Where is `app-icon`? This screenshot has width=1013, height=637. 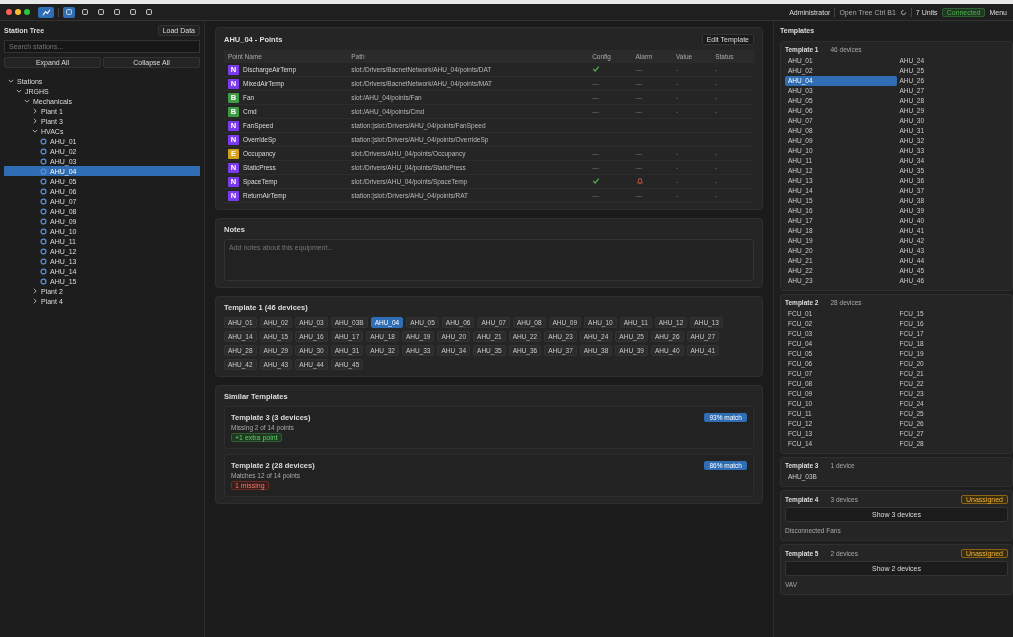 app-icon is located at coordinates (46, 12).